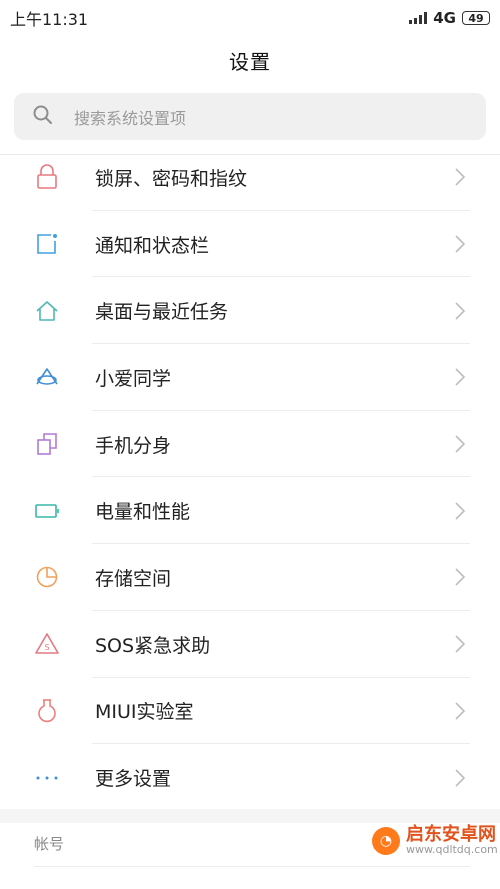 The width and height of the screenshot is (500, 889). What do you see at coordinates (47, 511) in the screenshot?
I see `battery-performance-icon` at bounding box center [47, 511].